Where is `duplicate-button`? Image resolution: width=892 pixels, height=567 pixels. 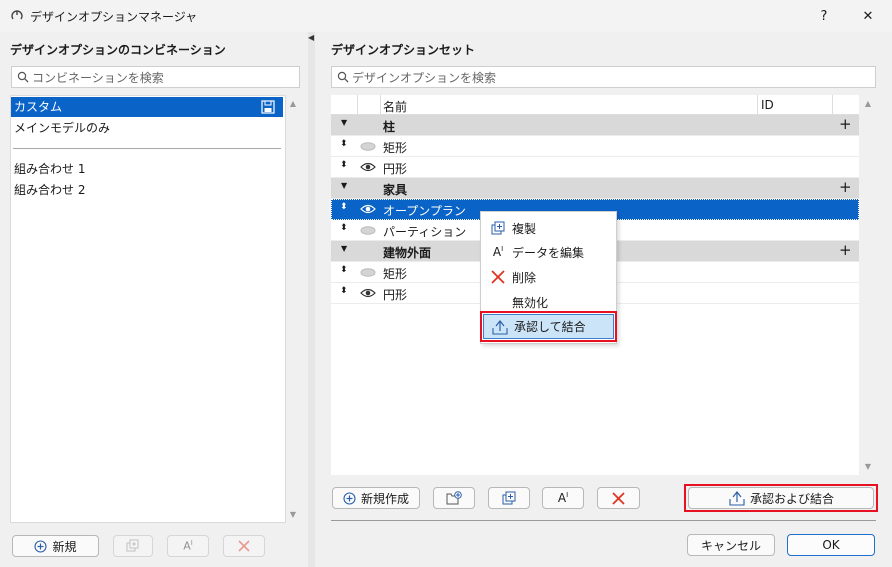
duplicate-button is located at coordinates (133, 546).